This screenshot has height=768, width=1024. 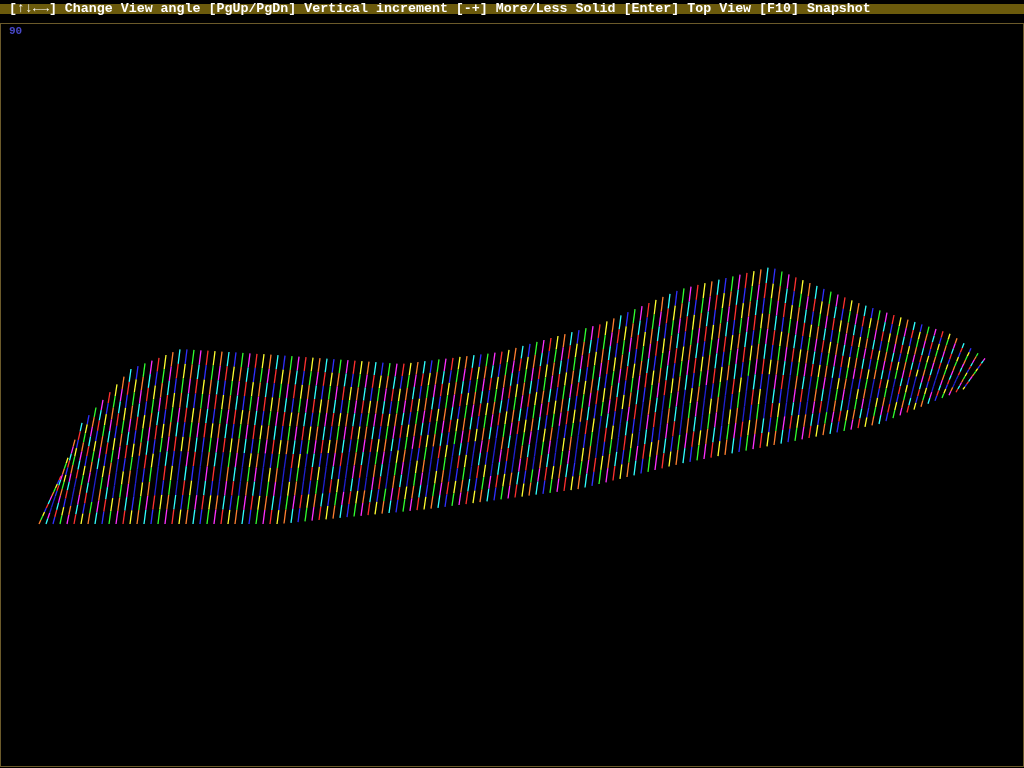 What do you see at coordinates (16, 31) in the screenshot?
I see `view-angle-label: 90` at bounding box center [16, 31].